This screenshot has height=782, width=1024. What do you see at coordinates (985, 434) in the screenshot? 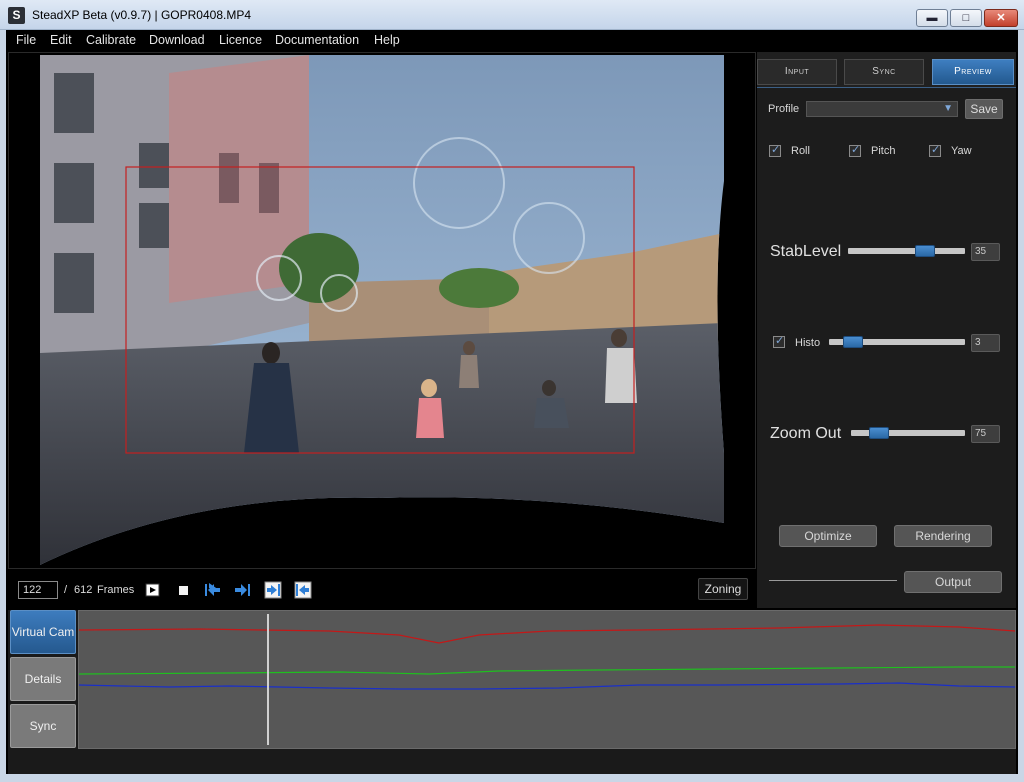
I see `zoom-out-value: 75` at bounding box center [985, 434].